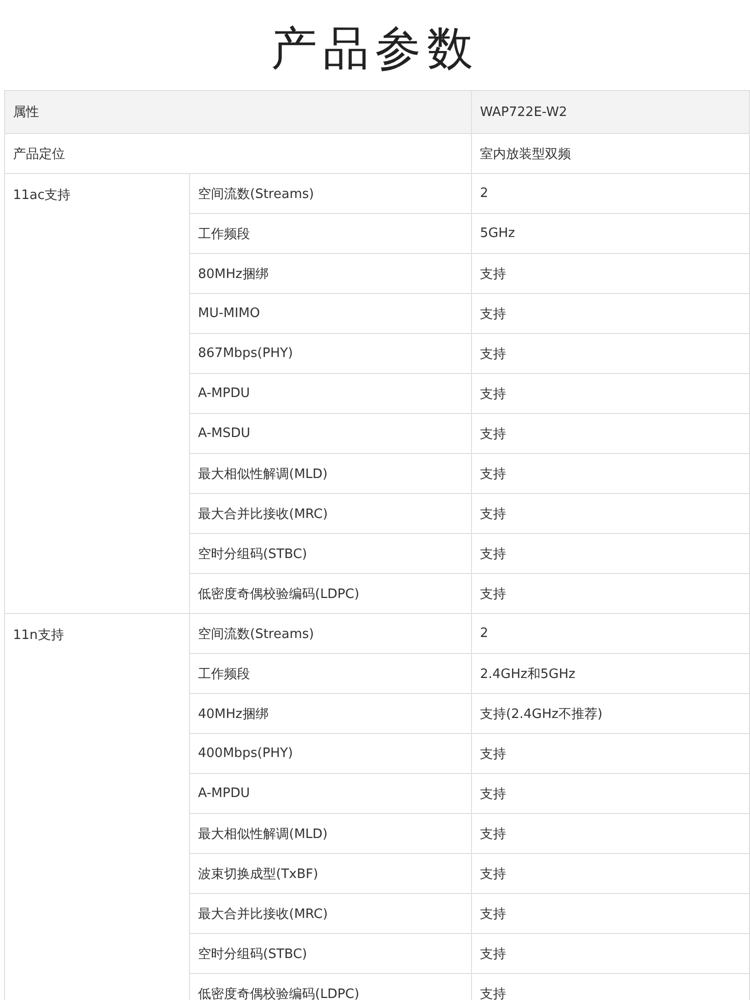 The image size is (750, 1000). I want to click on table-cell: 400Mbps(PHY), so click(246, 753).